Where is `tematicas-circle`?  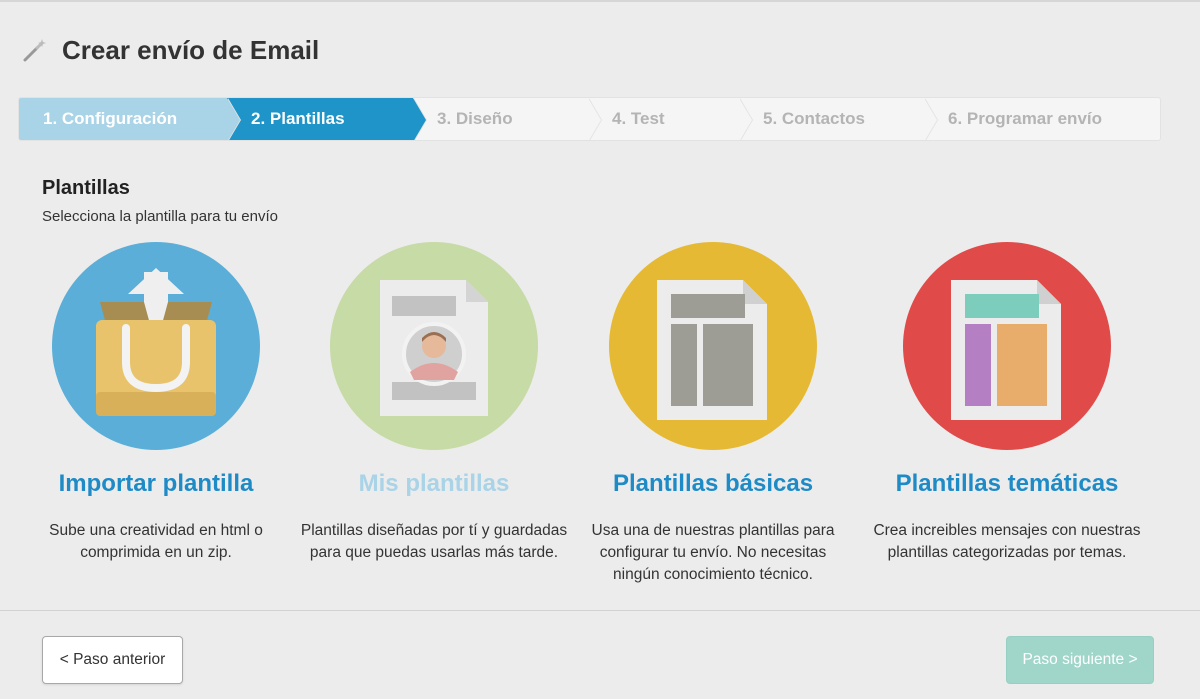 tematicas-circle is located at coordinates (1007, 346).